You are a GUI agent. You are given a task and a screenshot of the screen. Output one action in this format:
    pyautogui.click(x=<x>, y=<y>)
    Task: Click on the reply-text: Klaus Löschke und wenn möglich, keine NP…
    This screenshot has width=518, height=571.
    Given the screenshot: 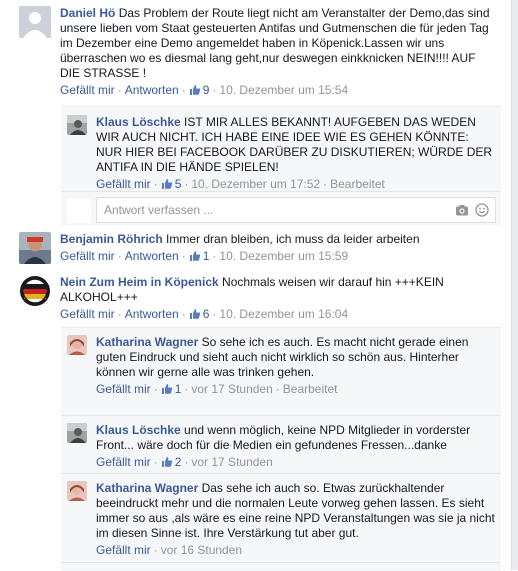 What is the action you would take?
    pyautogui.click(x=296, y=438)
    